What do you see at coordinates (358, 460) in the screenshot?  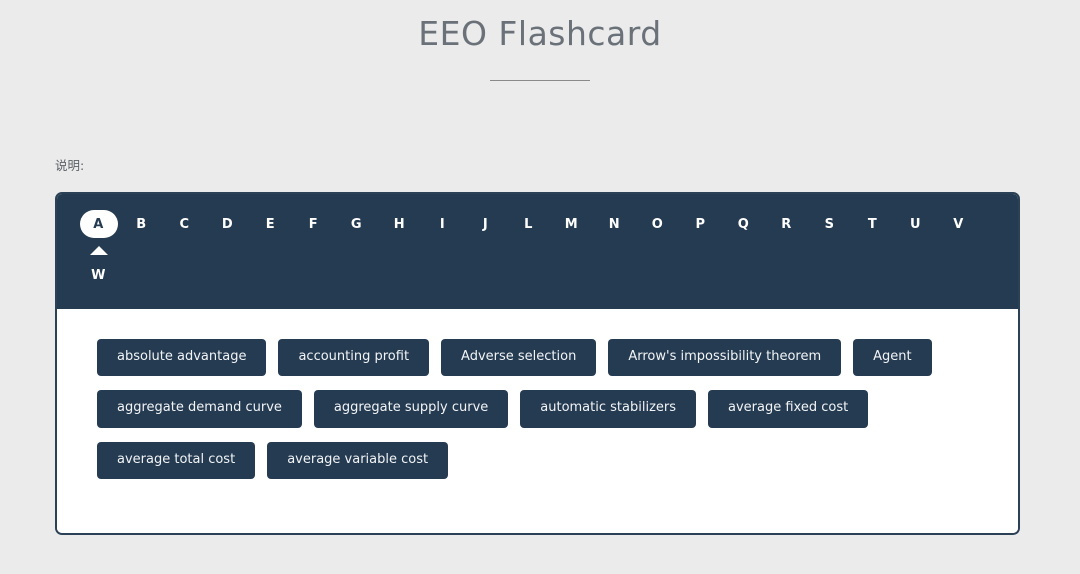 I see `term-button: average variable cost` at bounding box center [358, 460].